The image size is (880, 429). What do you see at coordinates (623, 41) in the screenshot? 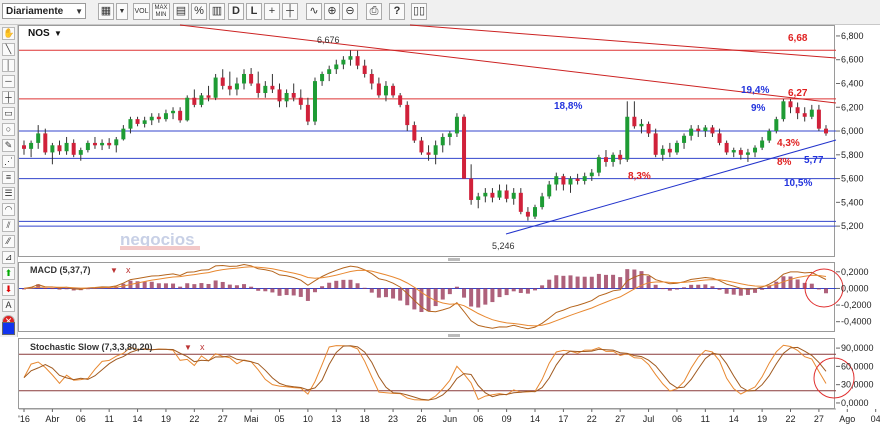
I see `upper-trendline` at bounding box center [623, 41].